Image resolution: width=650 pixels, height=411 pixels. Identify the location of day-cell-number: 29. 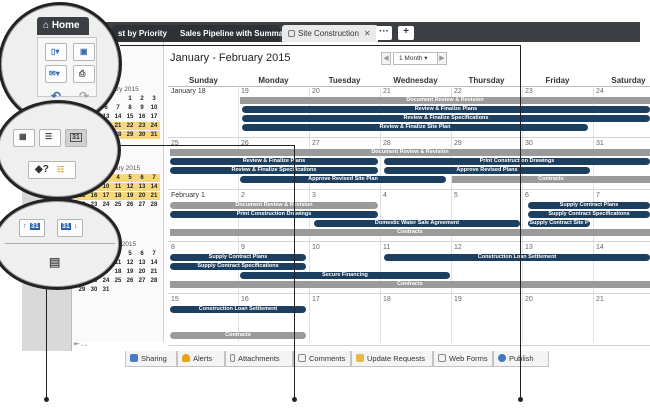
(458, 143).